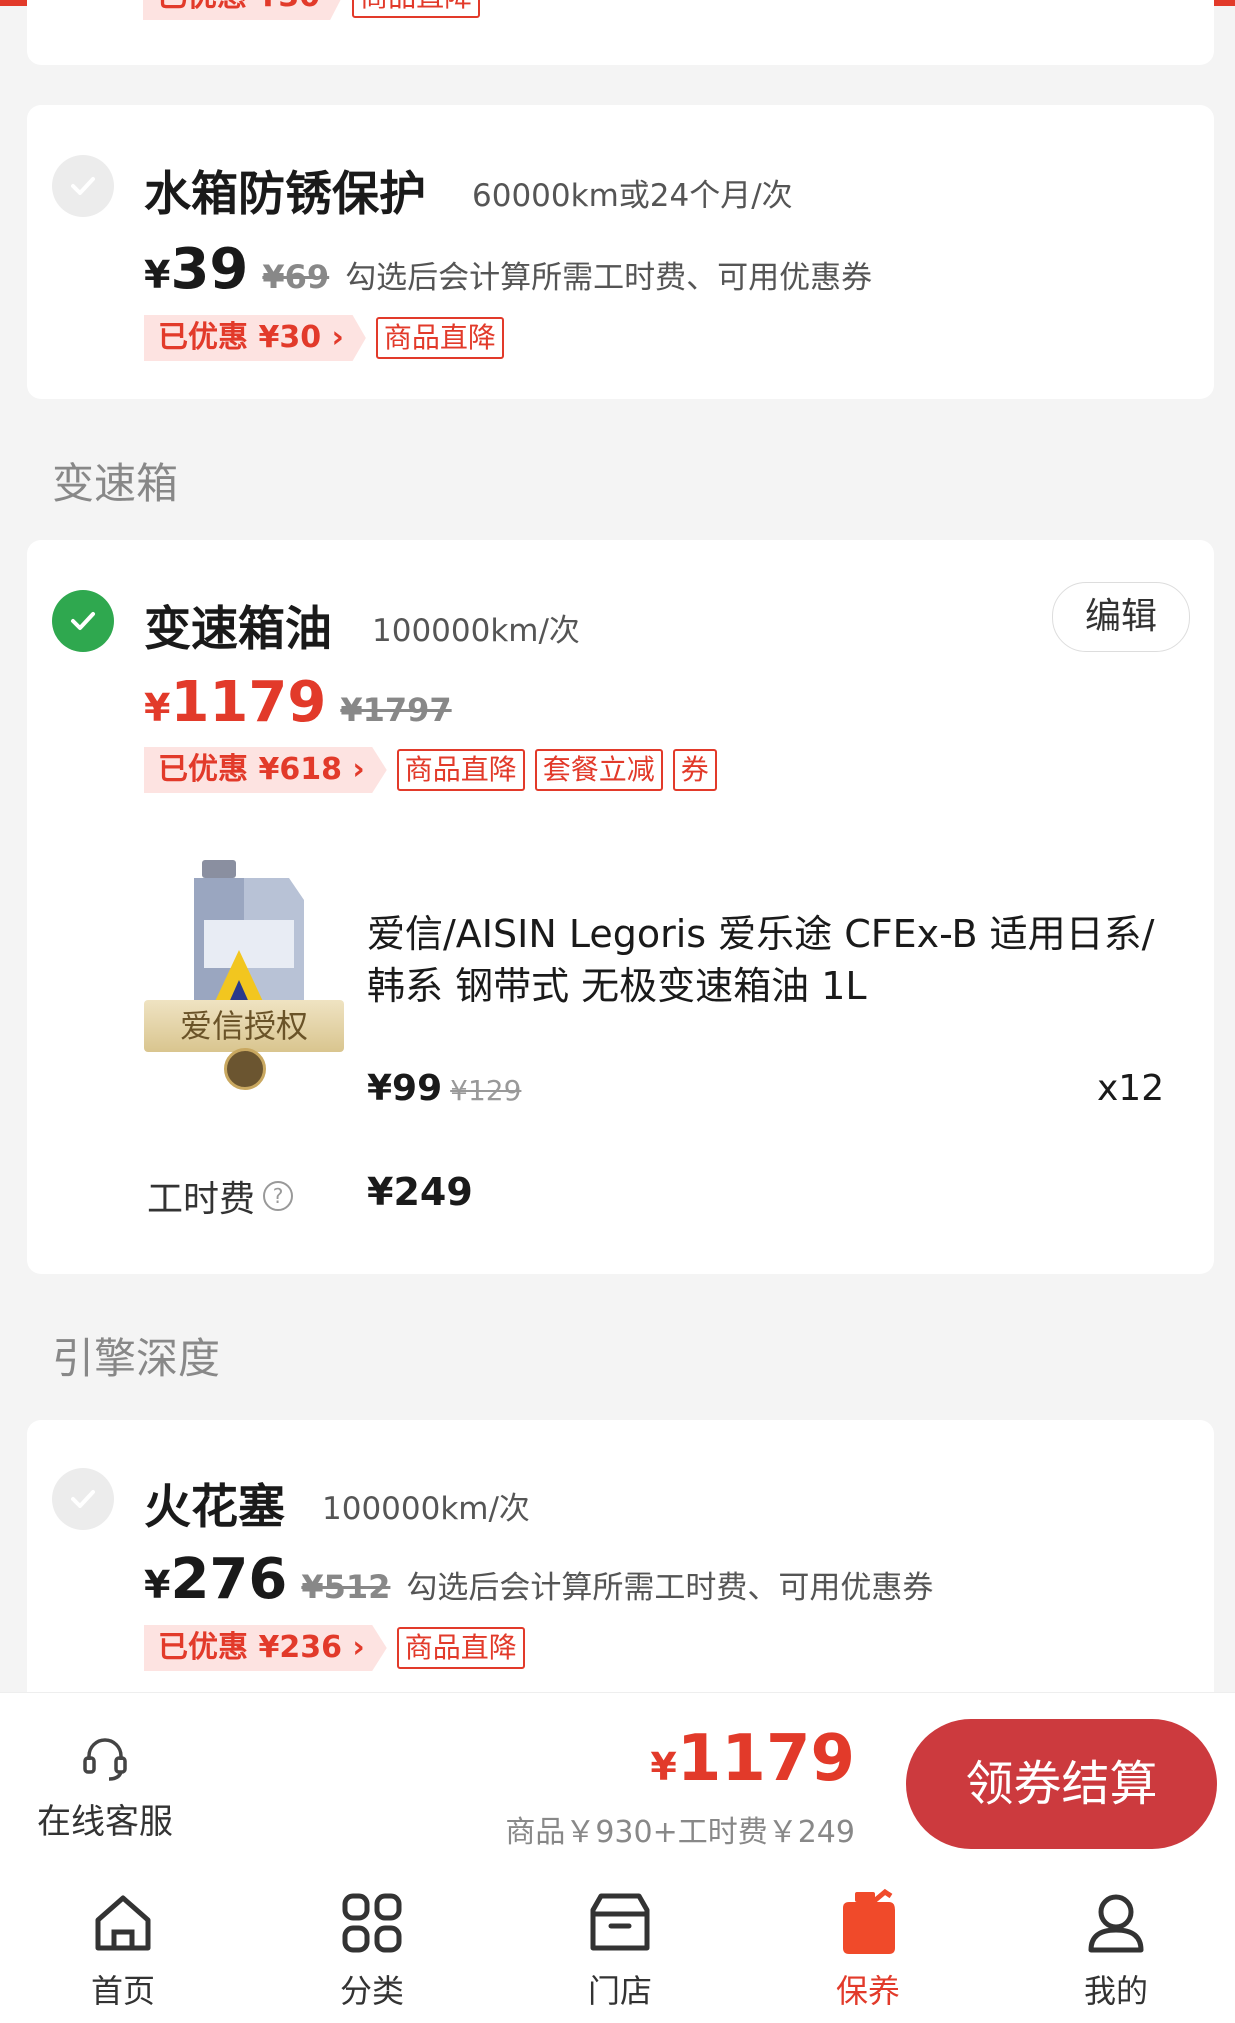  I want to click on original-price: ¥512, so click(346, 1587).